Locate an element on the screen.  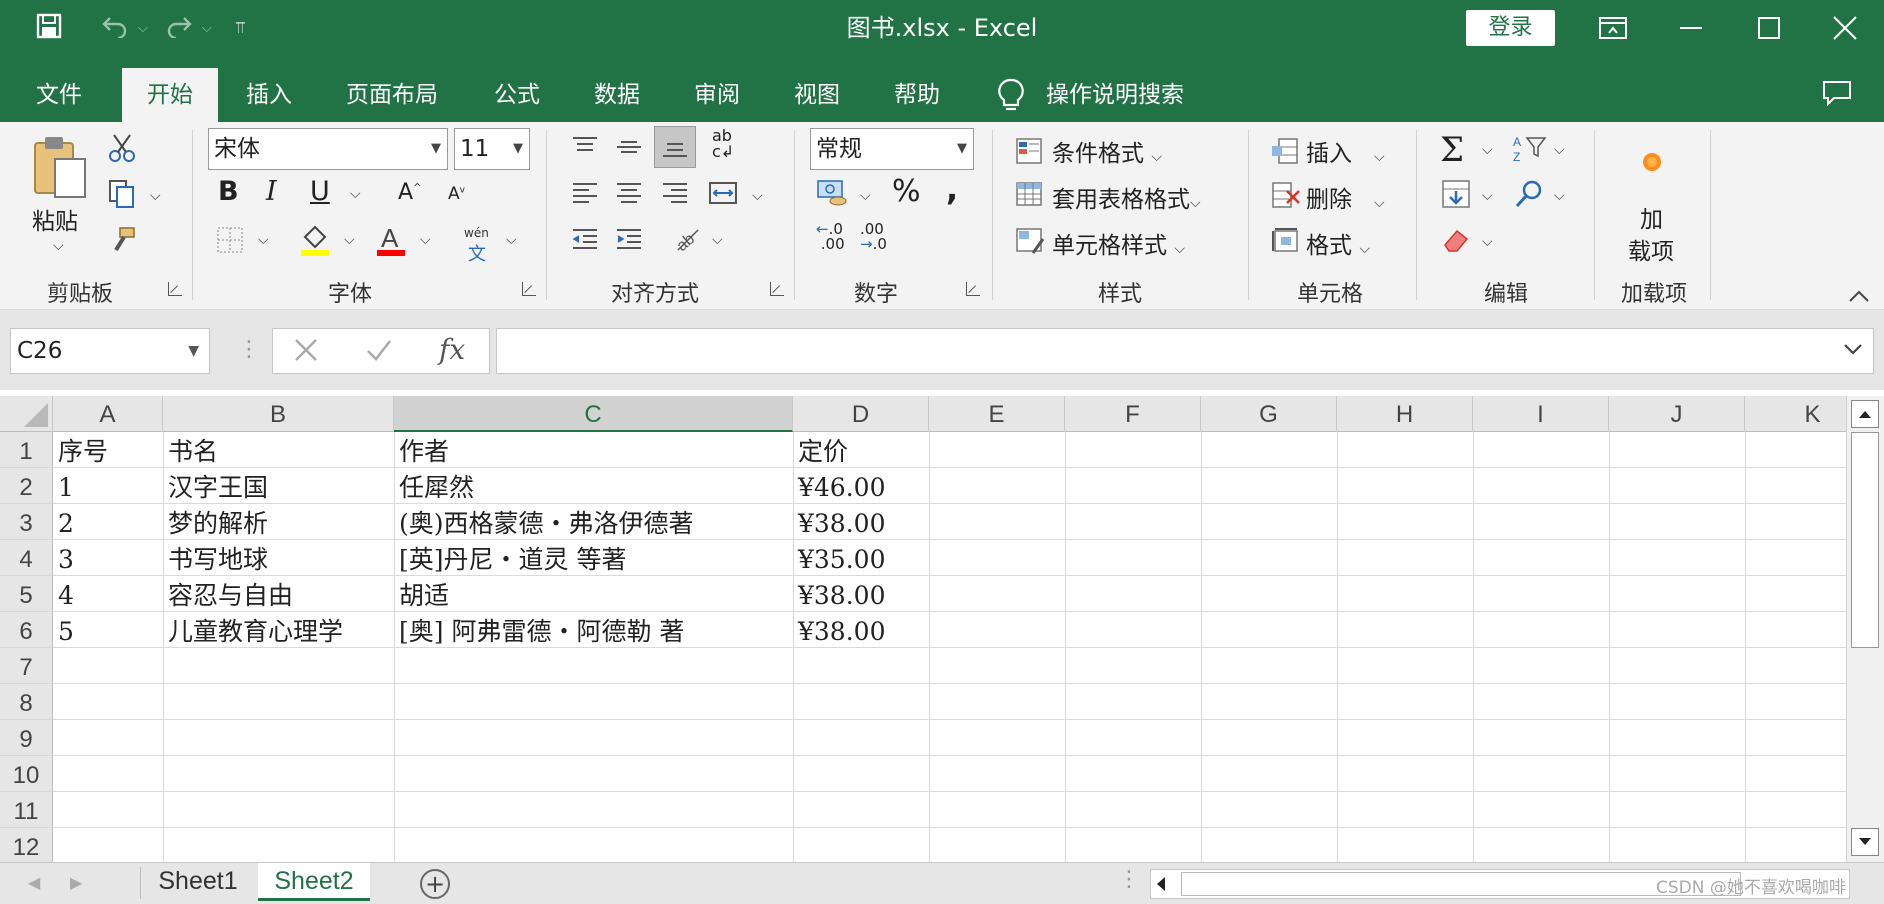
column-header-A: A is located at coordinates (108, 414).